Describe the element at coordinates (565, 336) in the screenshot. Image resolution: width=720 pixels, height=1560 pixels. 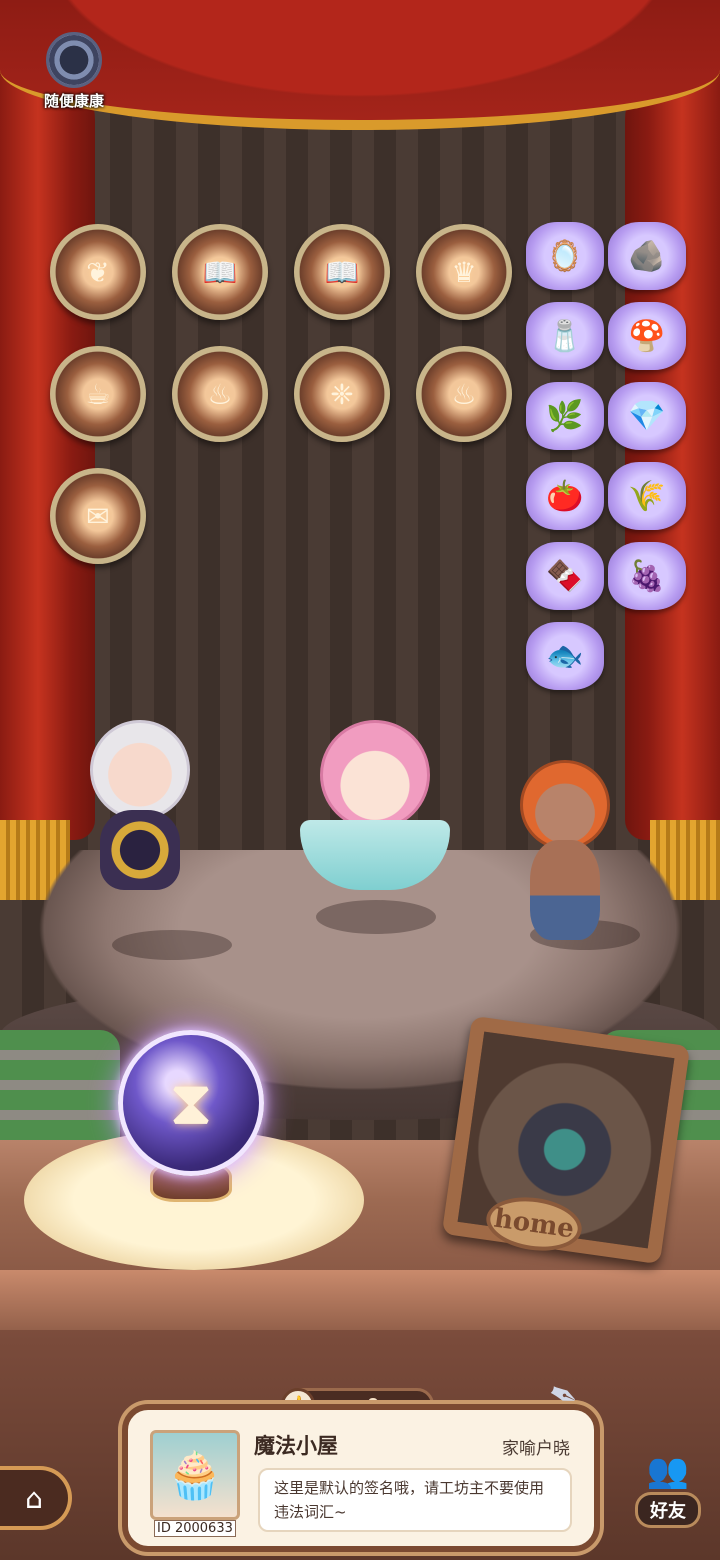
I see `salt-material-icon: 🧂` at that location.